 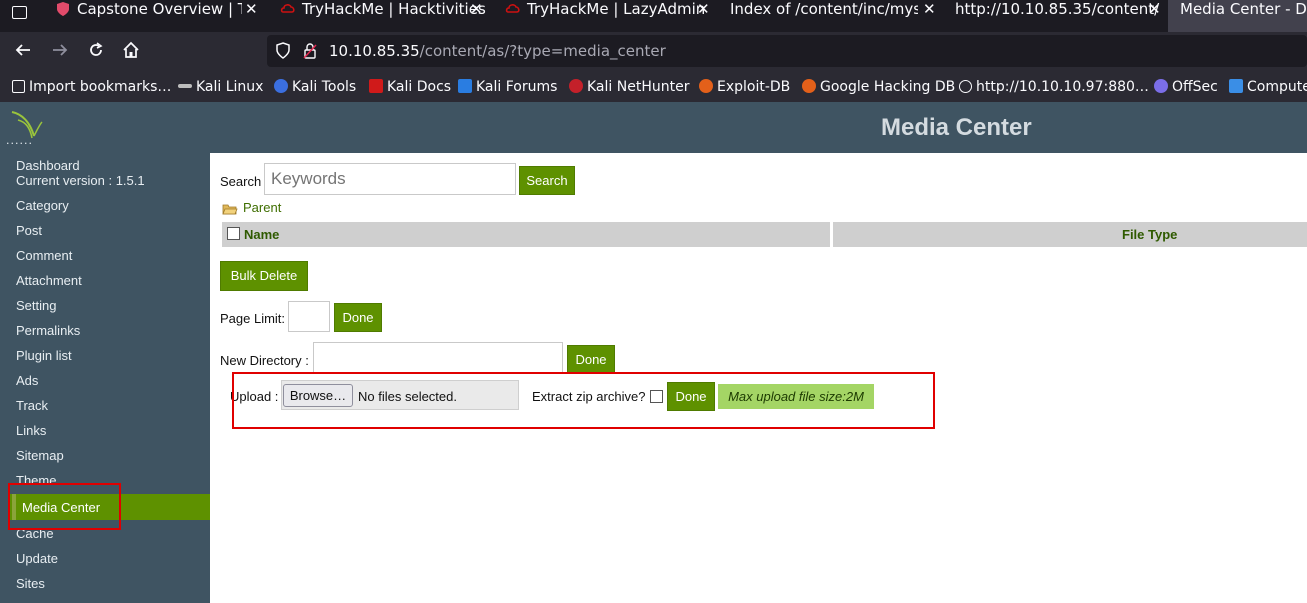 I want to click on new-directory-label: New Directory :, so click(x=264, y=360).